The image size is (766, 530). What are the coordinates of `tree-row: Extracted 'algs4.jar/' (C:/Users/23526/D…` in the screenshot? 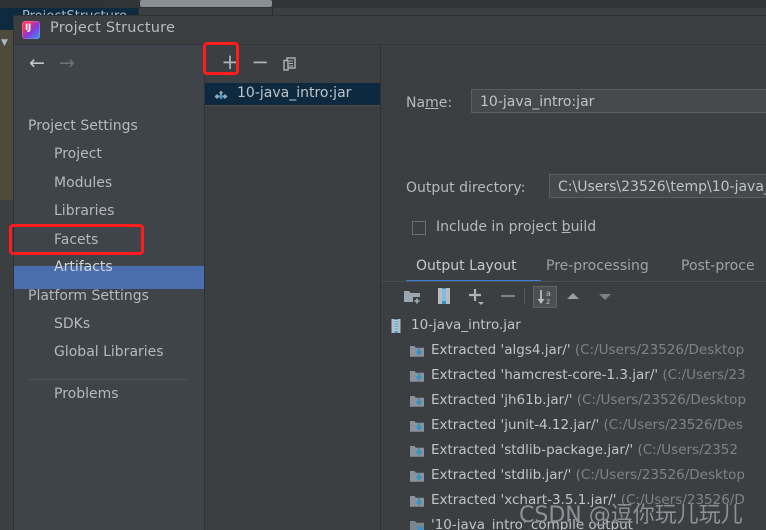 It's located at (573, 351).